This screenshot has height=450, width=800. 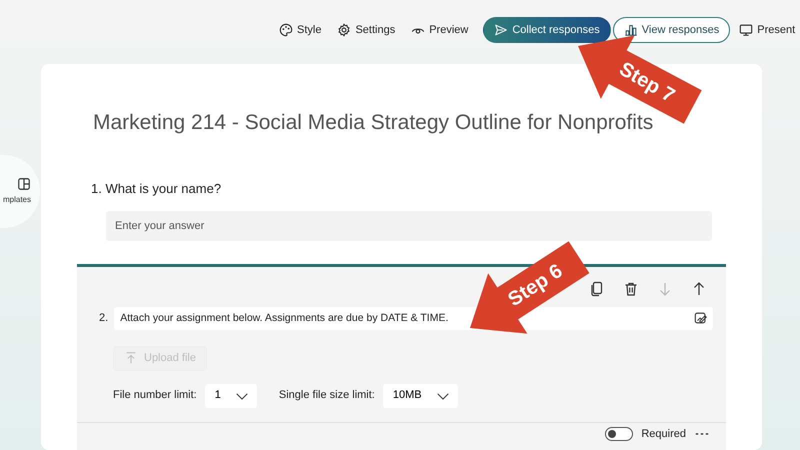 I want to click on settings-icon, so click(x=344, y=30).